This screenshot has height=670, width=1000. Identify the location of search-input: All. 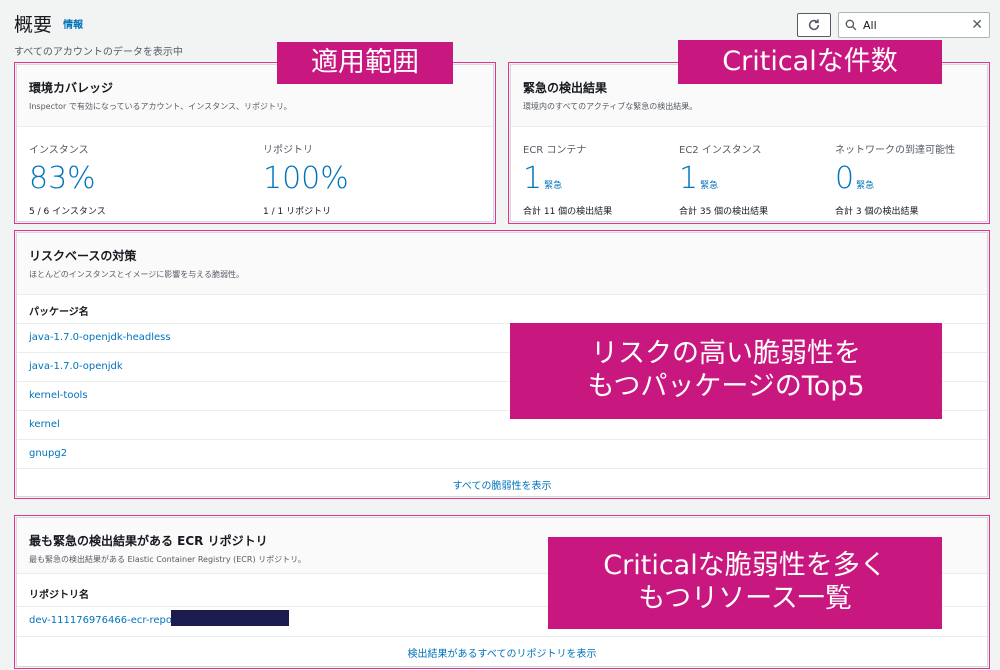
(917, 25).